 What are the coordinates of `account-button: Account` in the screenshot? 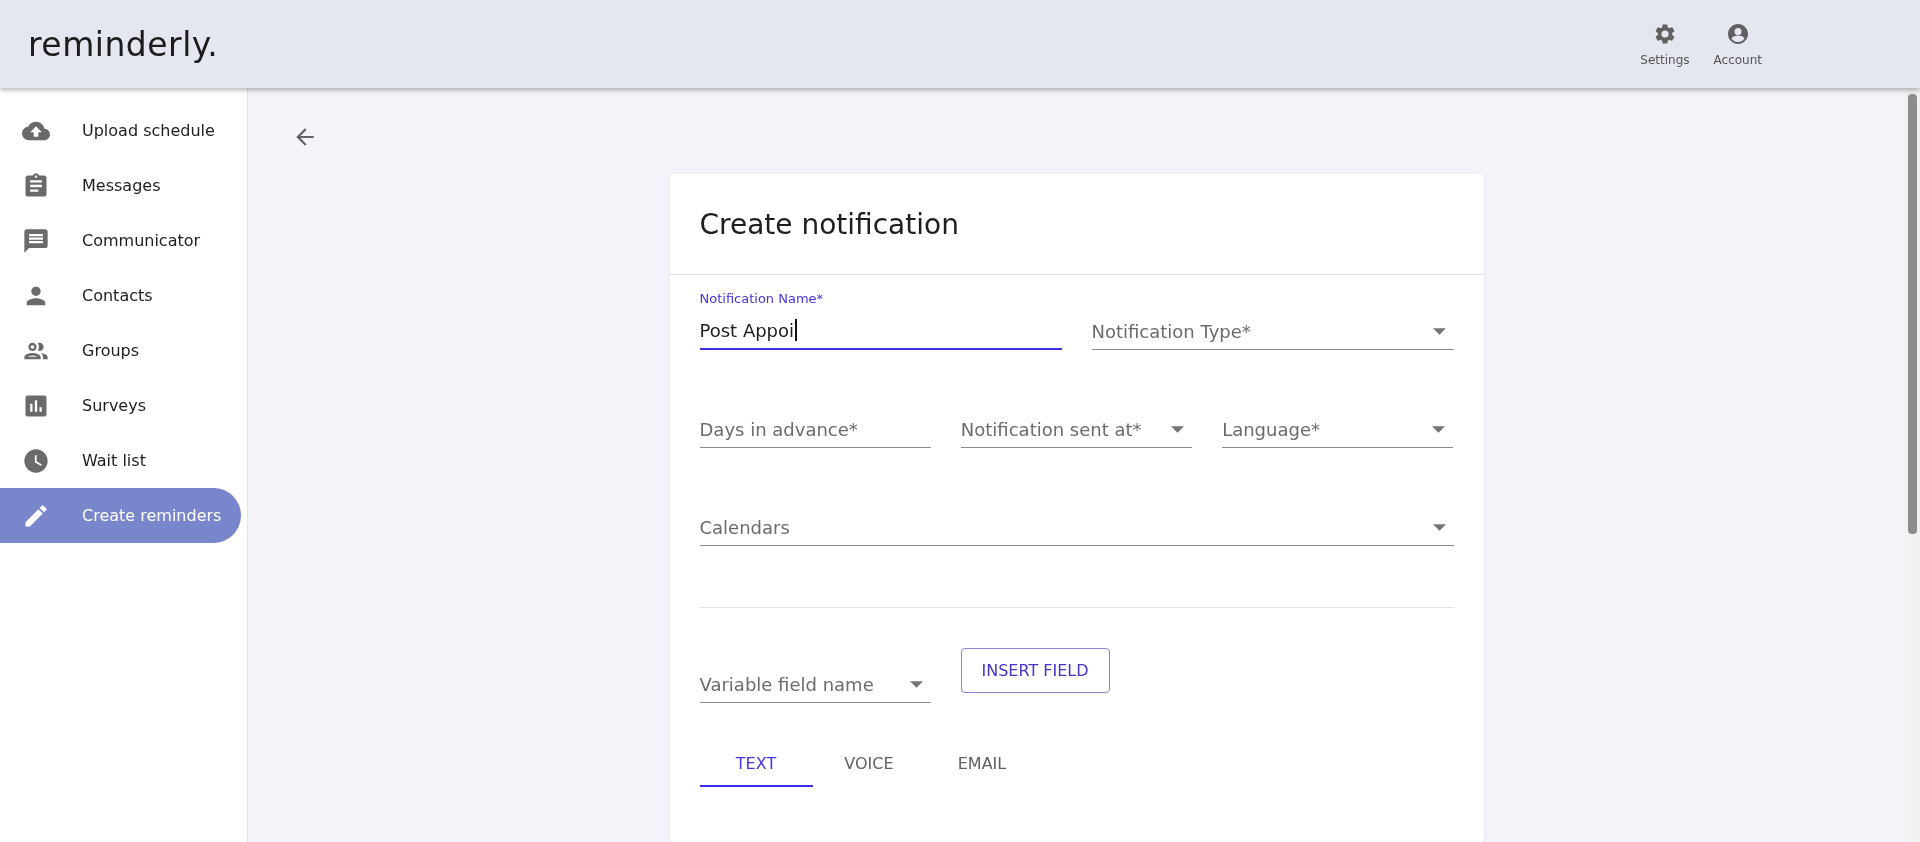 It's located at (1737, 44).